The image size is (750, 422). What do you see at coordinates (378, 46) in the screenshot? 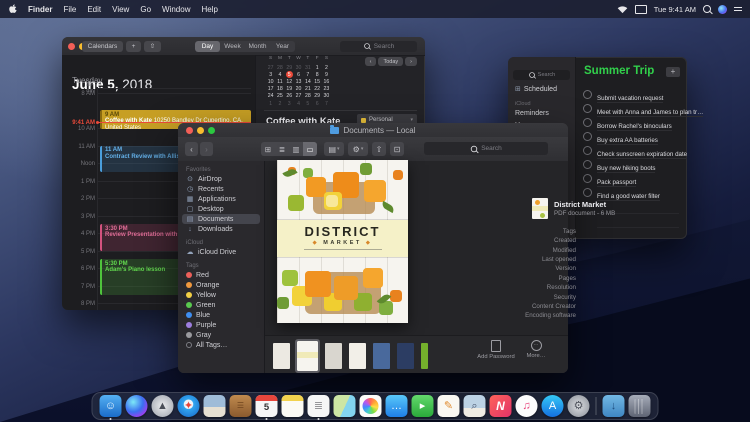
I see `calendar-search-field: Search` at bounding box center [378, 46].